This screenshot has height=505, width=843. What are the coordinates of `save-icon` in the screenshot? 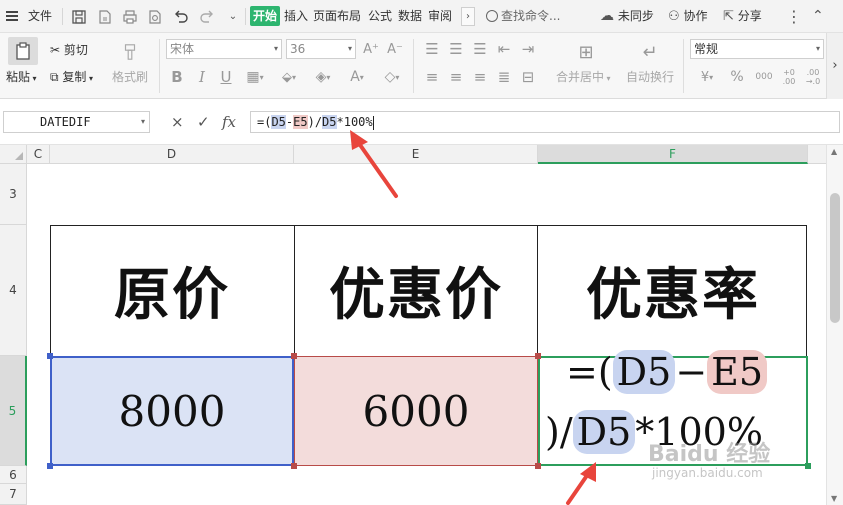 It's located at (79, 16).